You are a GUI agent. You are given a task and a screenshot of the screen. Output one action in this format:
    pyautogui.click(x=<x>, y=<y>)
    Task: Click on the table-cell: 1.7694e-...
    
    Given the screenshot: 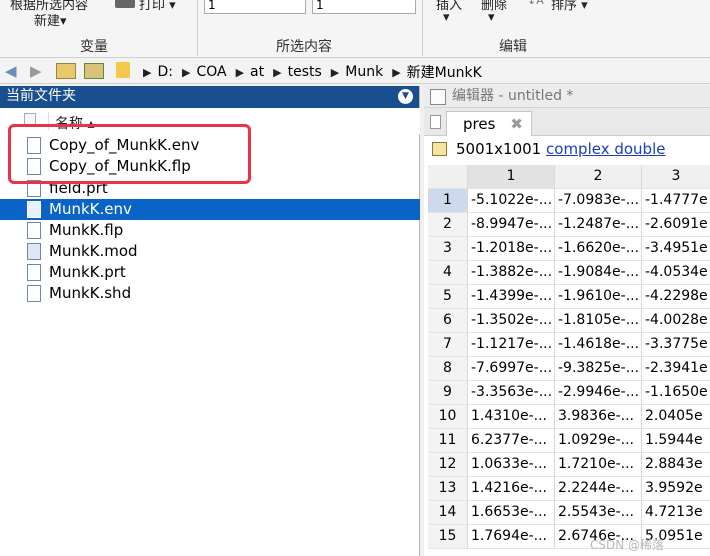 What is the action you would take?
    pyautogui.click(x=511, y=537)
    